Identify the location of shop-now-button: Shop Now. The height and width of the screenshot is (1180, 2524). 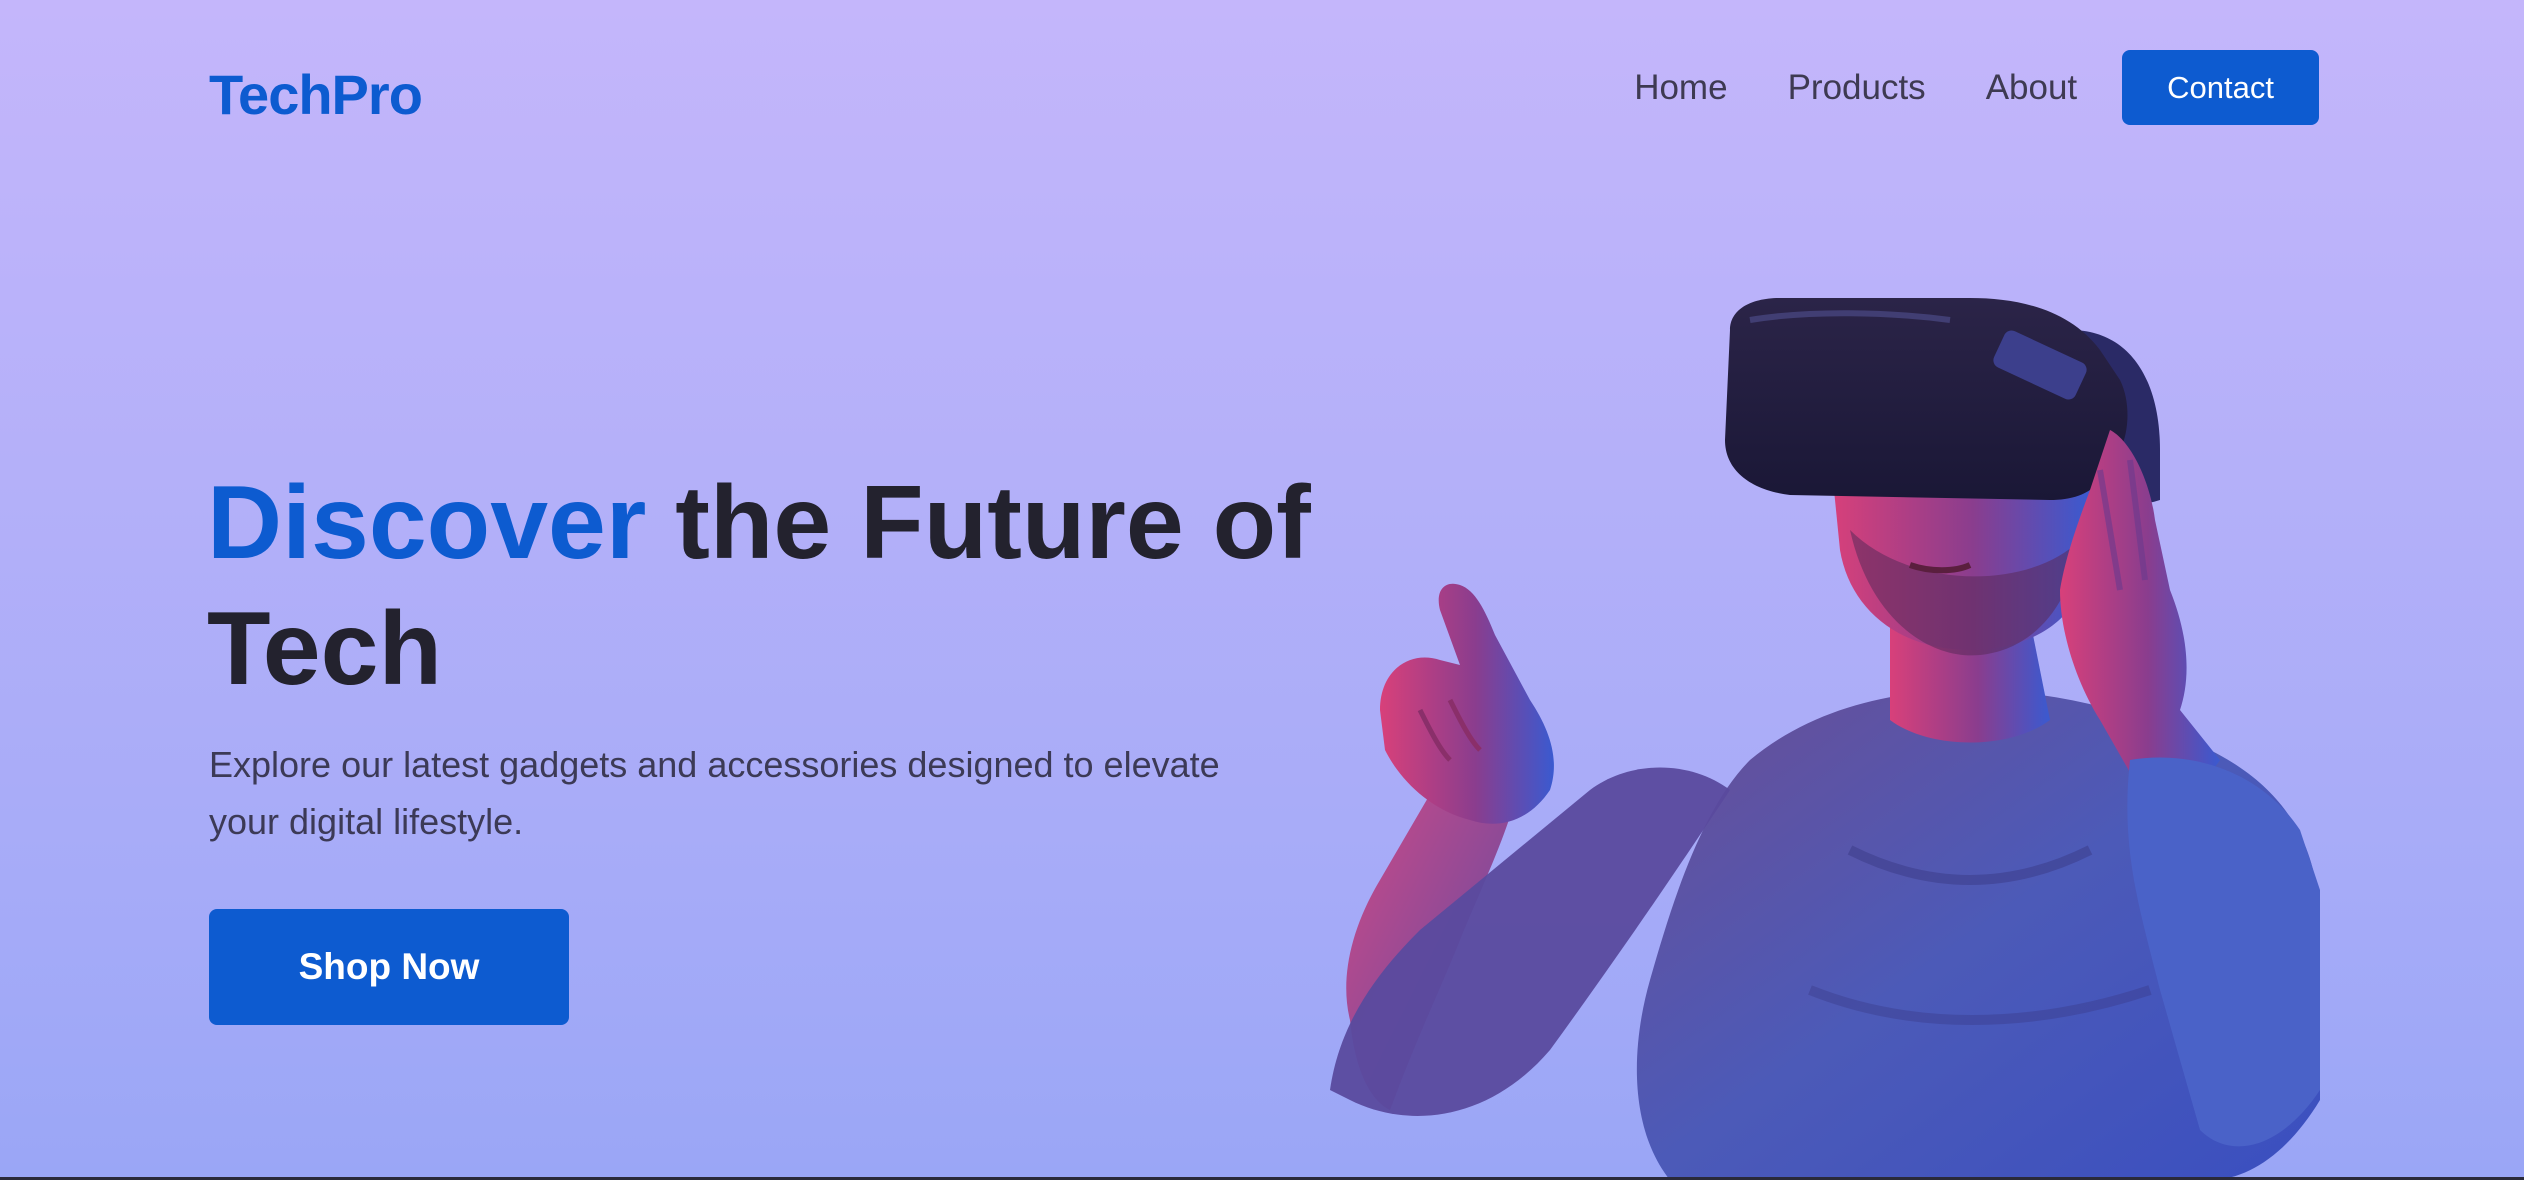
(389, 967).